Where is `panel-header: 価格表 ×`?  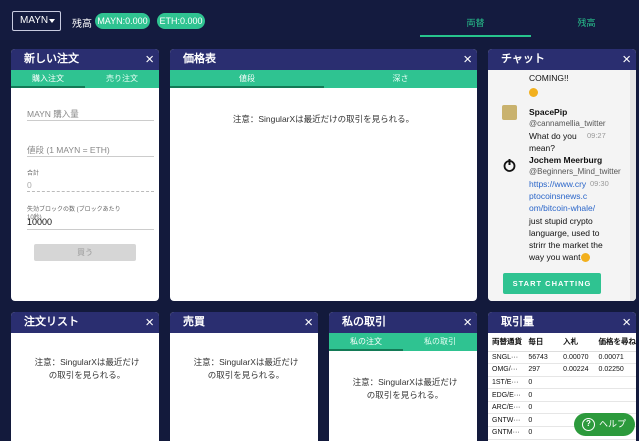
panel-header: 価格表 × is located at coordinates (323, 59).